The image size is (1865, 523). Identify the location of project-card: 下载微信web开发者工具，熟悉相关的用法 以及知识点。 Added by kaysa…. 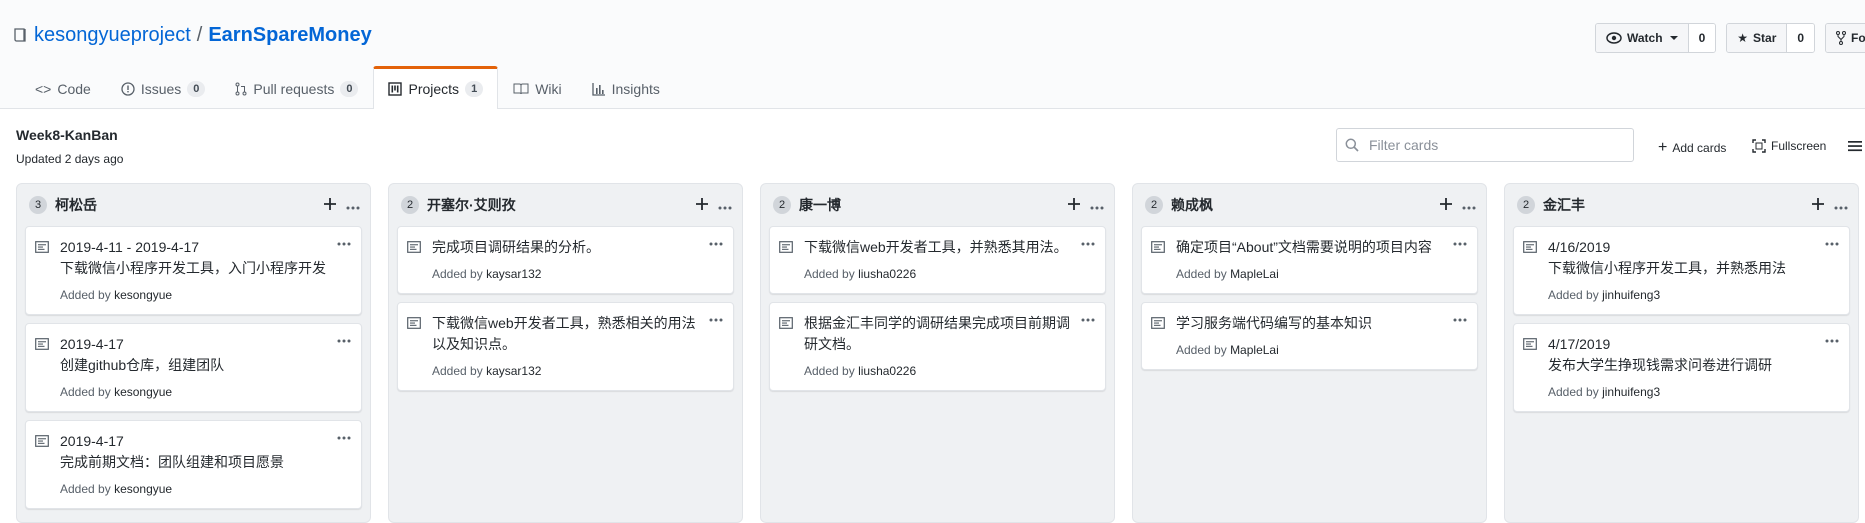
(565, 346).